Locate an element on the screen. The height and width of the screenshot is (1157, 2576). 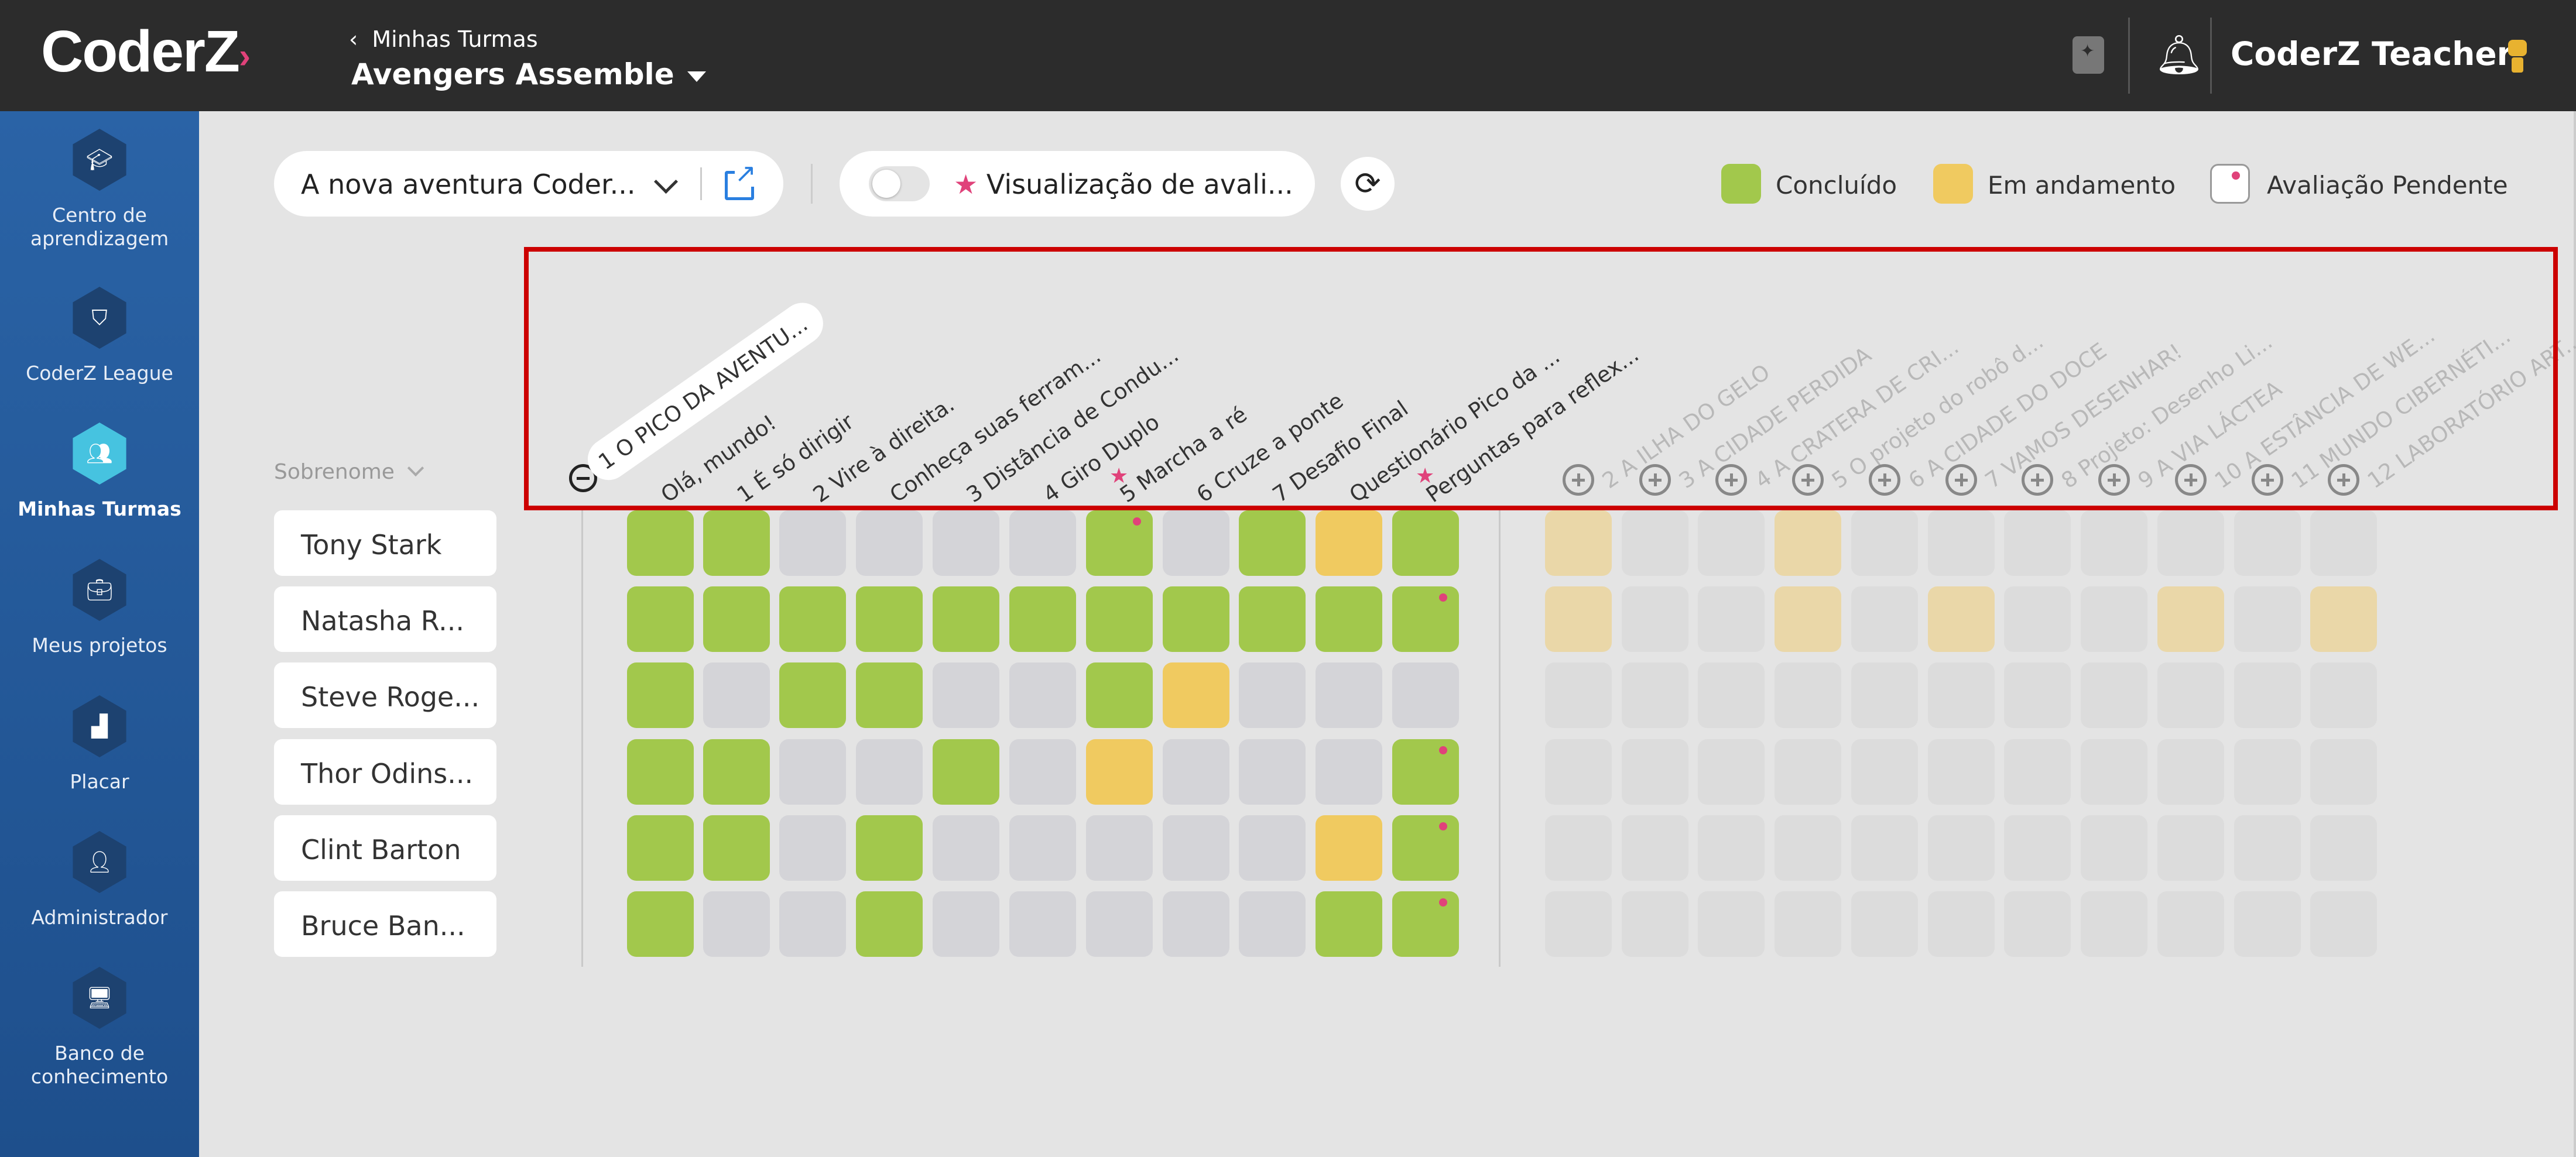
student-row-name: Tony Stark is located at coordinates (385, 543).